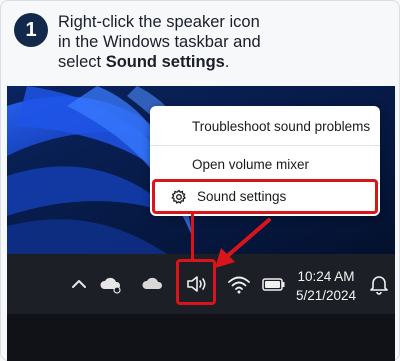  I want to click on instruction-line-1: Right-click the speaker icon, so click(159, 22).